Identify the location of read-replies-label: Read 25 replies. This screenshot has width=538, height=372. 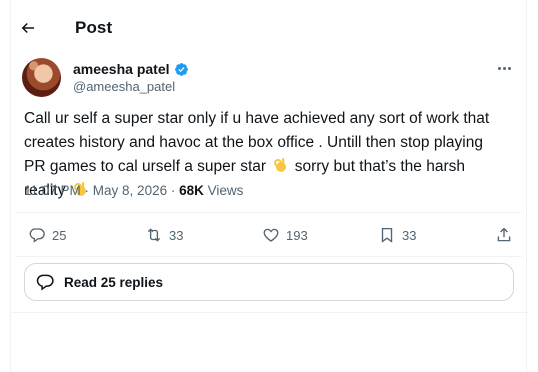
(114, 282).